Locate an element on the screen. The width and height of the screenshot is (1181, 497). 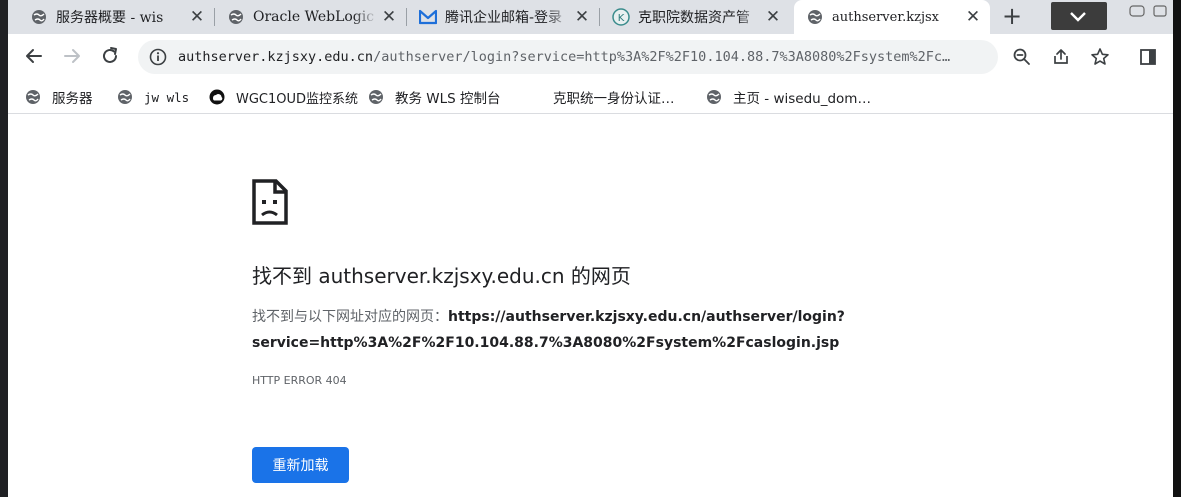
error-desc-prefix: 找不到与以下网址对应的网页： is located at coordinates (350, 317).